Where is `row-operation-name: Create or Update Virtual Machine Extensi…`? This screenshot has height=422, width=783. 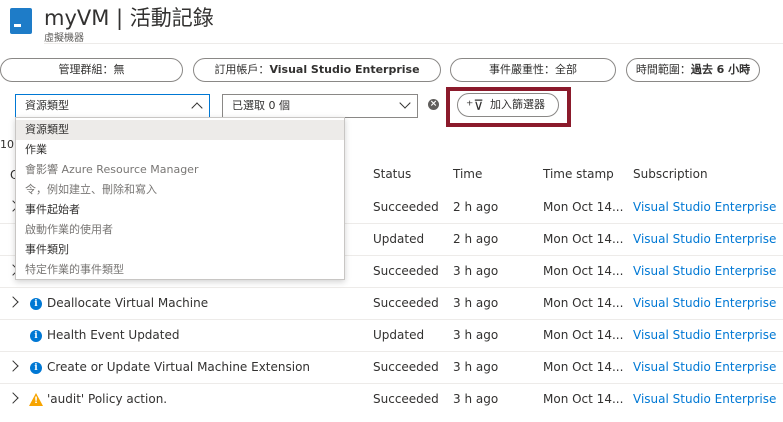 row-operation-name: Create or Update Virtual Machine Extensi… is located at coordinates (179, 367).